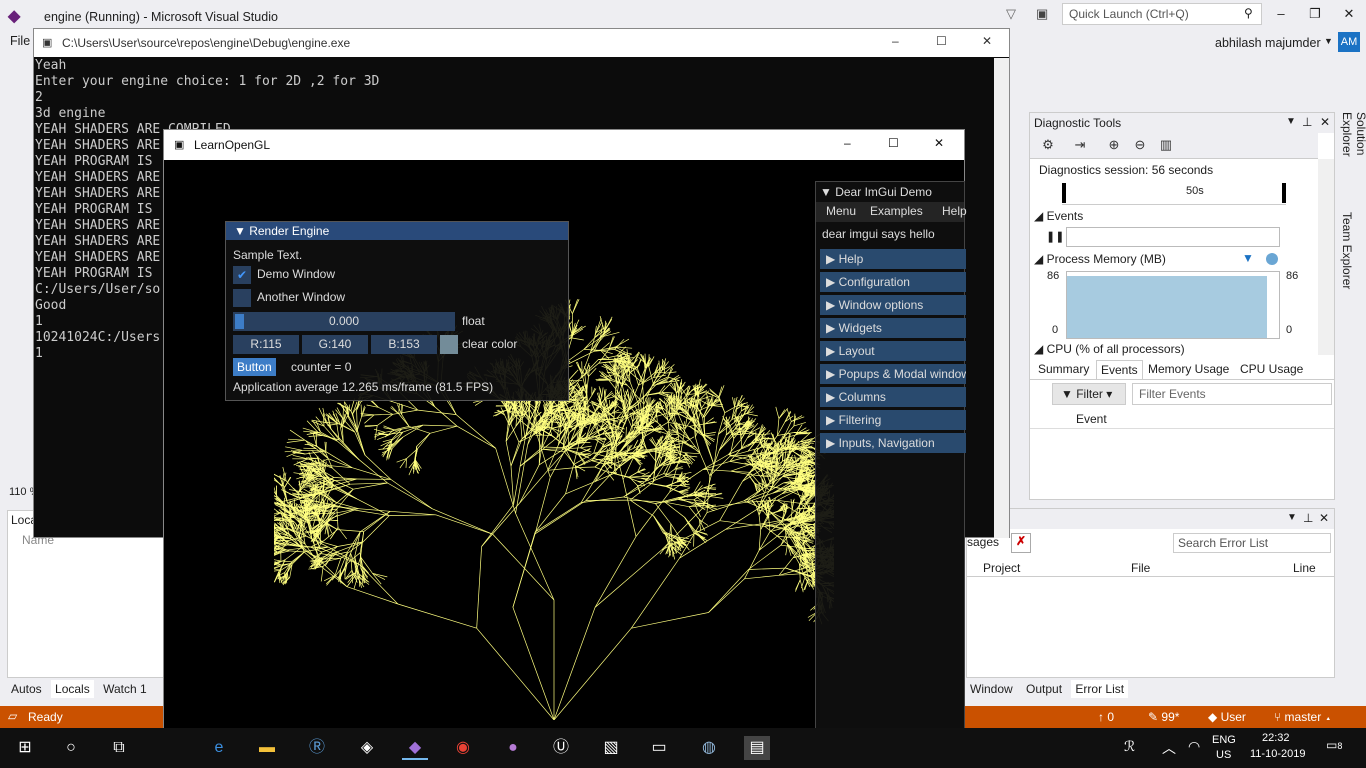 This screenshot has width=1366, height=768. I want to click on demo-item-window-options: ▶ Window options, so click(893, 305).